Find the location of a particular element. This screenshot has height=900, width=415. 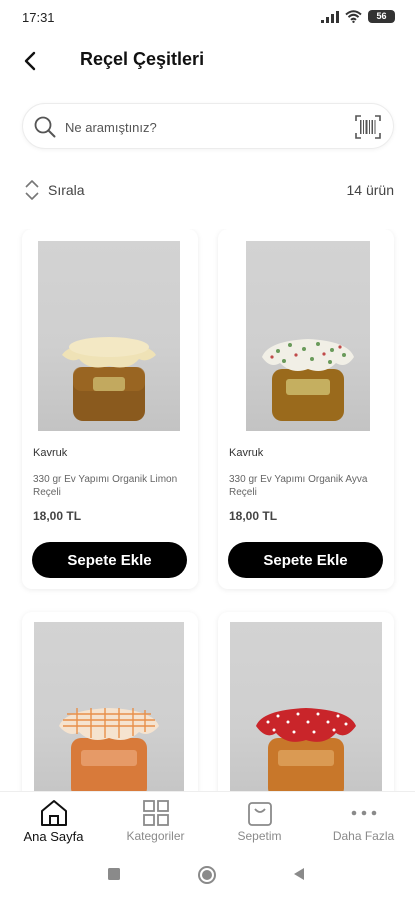

bag-icon is located at coordinates (259, 814).